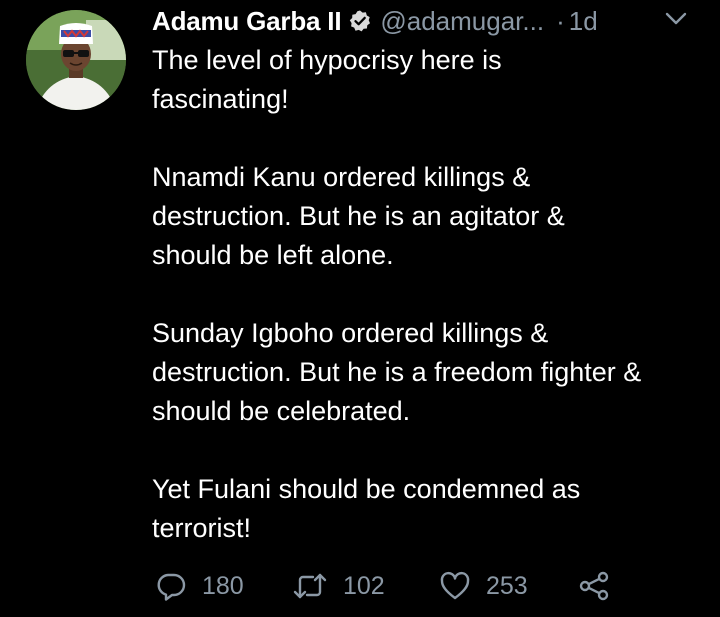  What do you see at coordinates (281, 411) in the screenshot?
I see `tweet-text-line: should be celebrated.` at bounding box center [281, 411].